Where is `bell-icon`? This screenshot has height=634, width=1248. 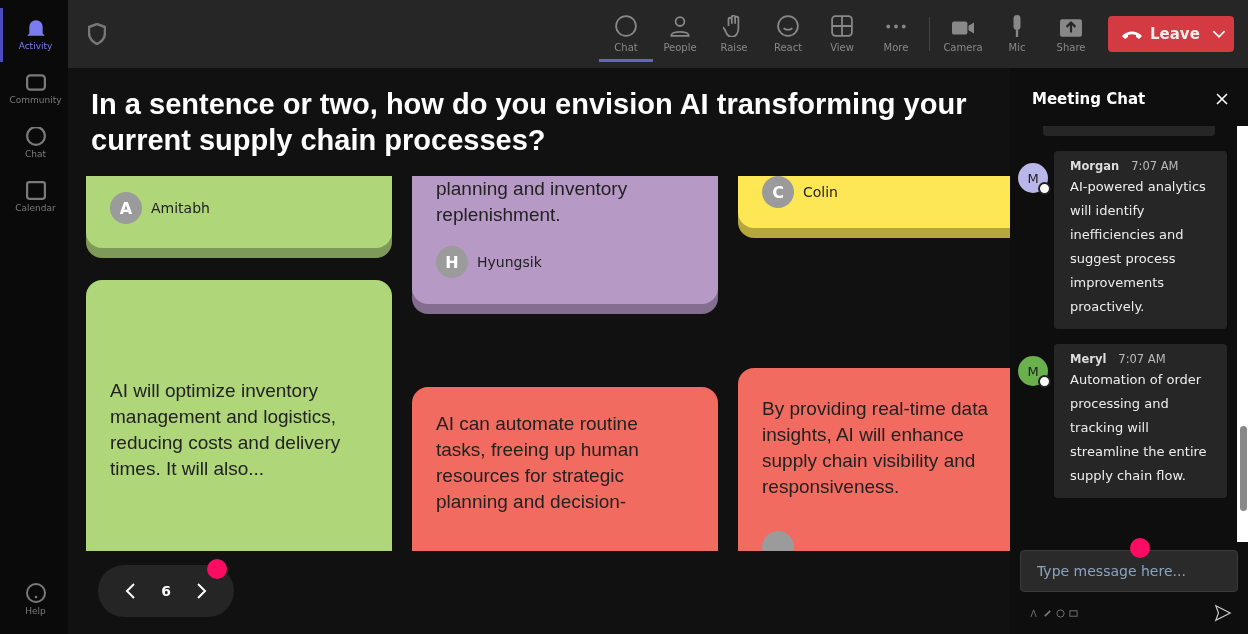 bell-icon is located at coordinates (35, 28).